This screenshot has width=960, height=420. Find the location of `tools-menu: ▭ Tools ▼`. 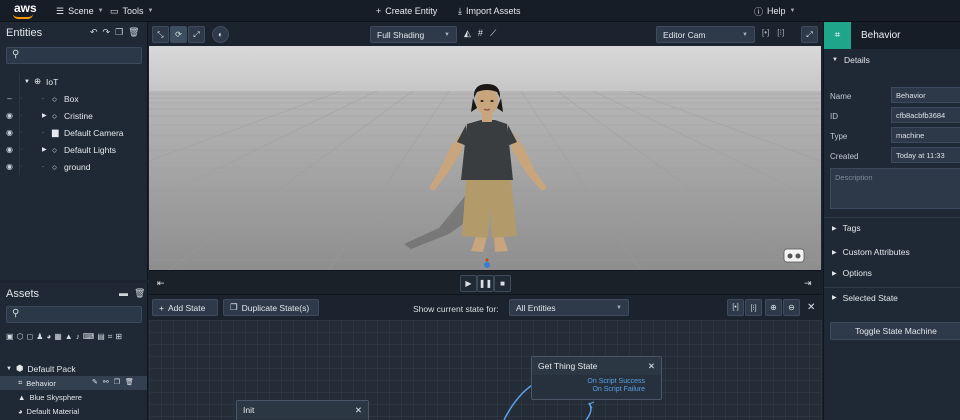

tools-menu: ▭ Tools ▼ is located at coordinates (131, 11).